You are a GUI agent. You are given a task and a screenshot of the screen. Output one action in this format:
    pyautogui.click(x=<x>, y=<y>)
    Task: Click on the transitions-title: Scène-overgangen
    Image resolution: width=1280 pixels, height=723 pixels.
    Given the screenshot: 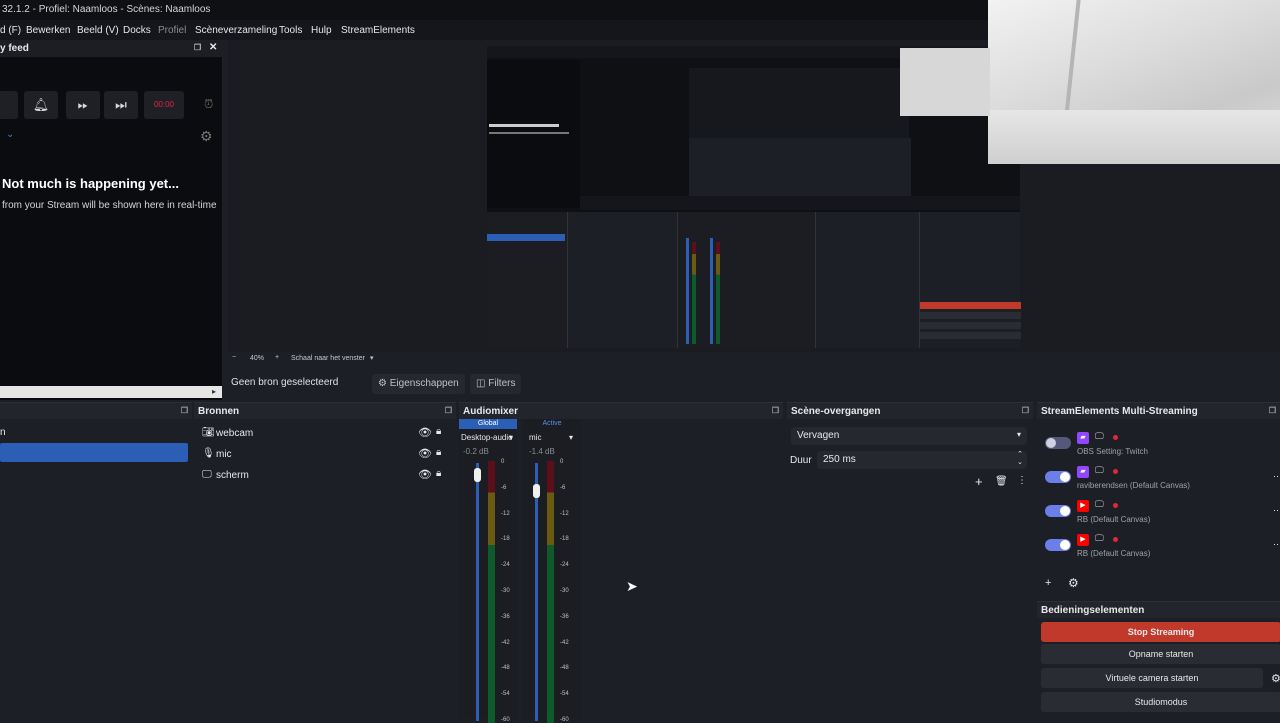 What is the action you would take?
    pyautogui.click(x=836, y=411)
    